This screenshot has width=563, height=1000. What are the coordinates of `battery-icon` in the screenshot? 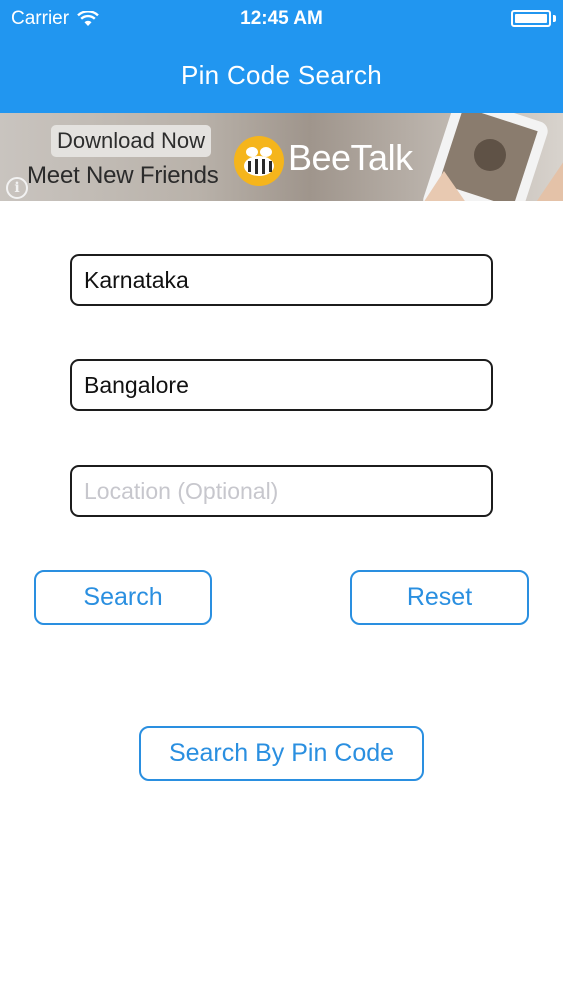 It's located at (531, 18).